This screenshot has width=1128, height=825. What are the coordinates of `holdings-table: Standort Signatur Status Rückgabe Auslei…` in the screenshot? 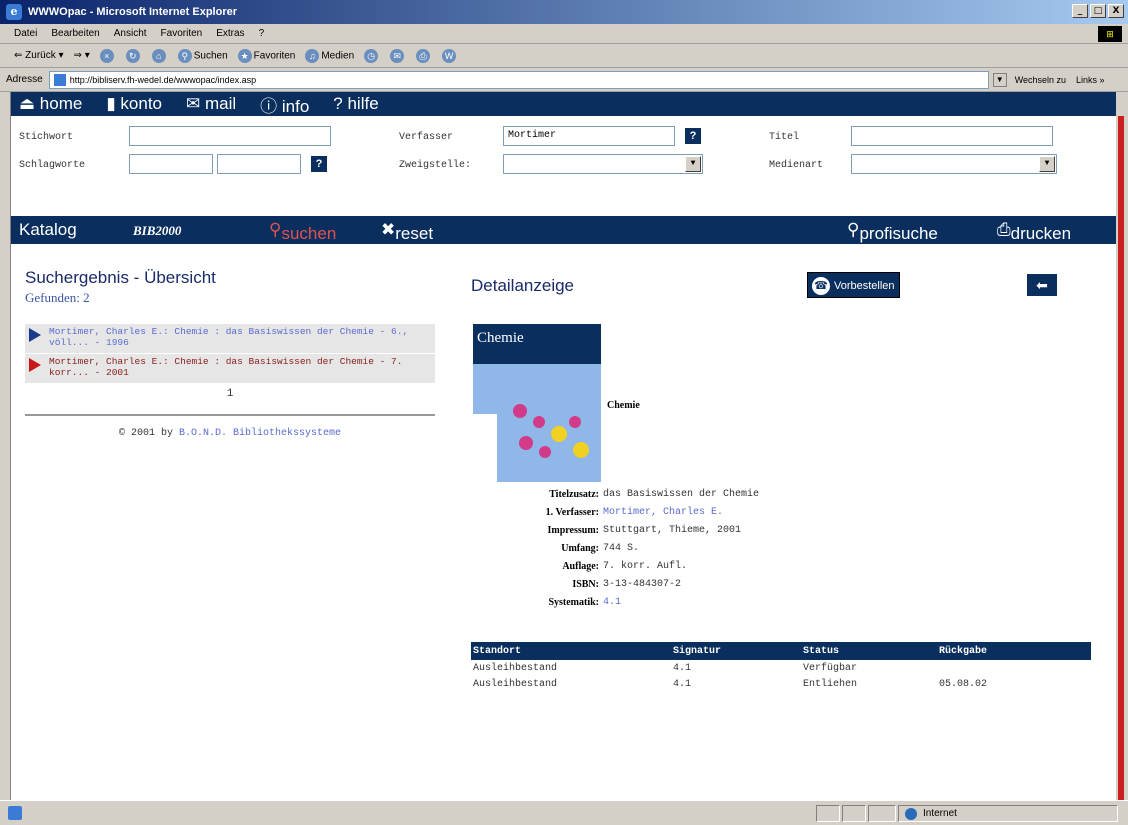 It's located at (781, 667).